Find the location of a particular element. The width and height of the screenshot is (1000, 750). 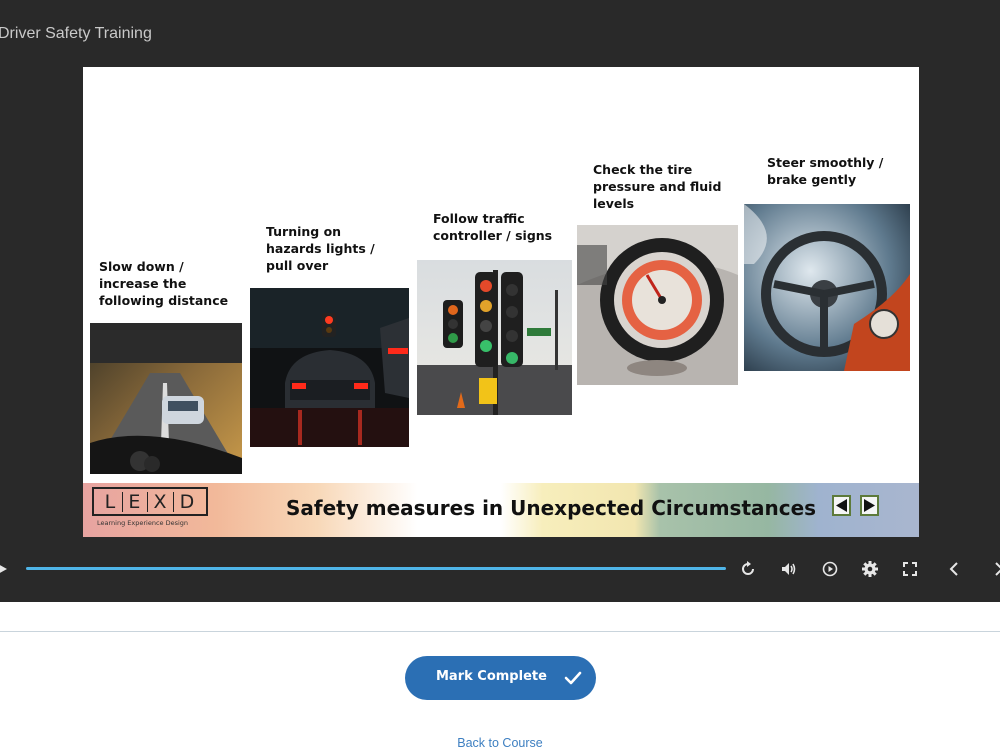

autoplay-icon is located at coordinates (830, 569).